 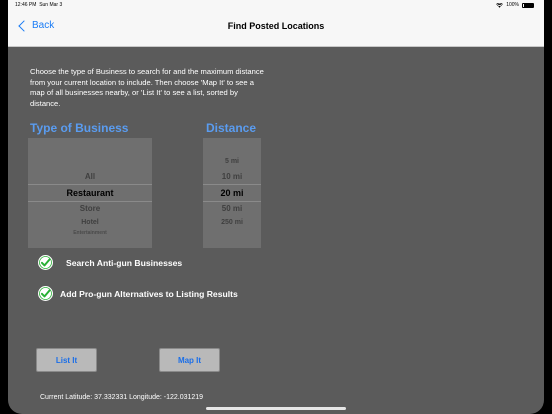 What do you see at coordinates (528, 5) in the screenshot?
I see `battery-icon` at bounding box center [528, 5].